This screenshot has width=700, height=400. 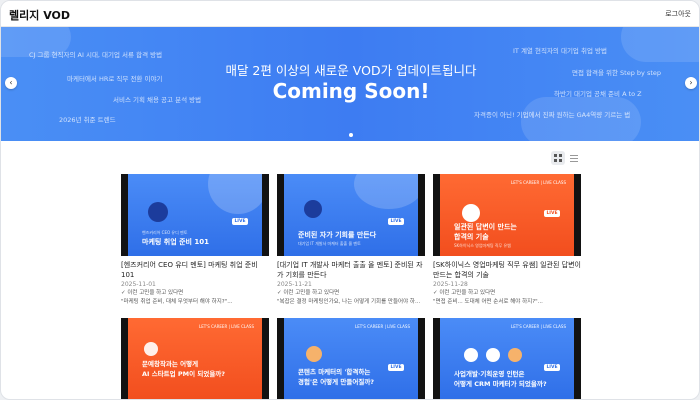 I want to click on thumbnail-title: 콘텐츠 마케터의 '합격하는, so click(x=334, y=372).